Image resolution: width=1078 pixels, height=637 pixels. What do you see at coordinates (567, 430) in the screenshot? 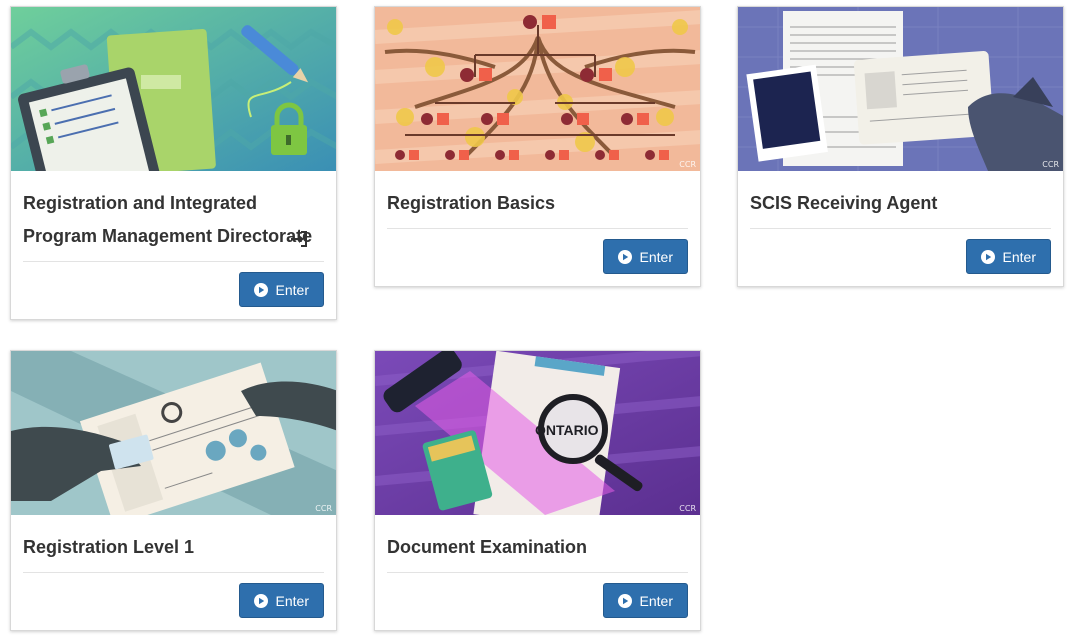
I see `svg-text: ONTARIO` at bounding box center [567, 430].